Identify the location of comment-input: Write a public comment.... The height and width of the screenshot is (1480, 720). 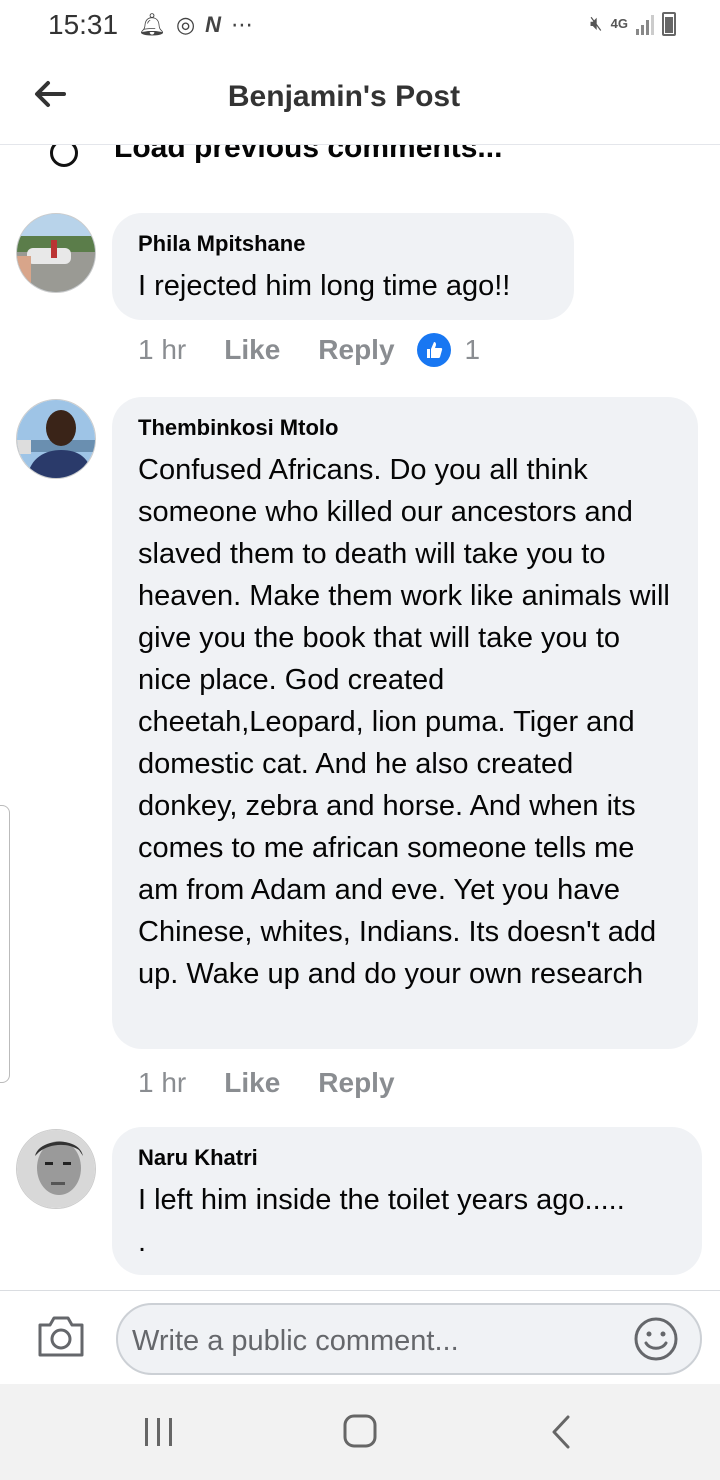
(409, 1339).